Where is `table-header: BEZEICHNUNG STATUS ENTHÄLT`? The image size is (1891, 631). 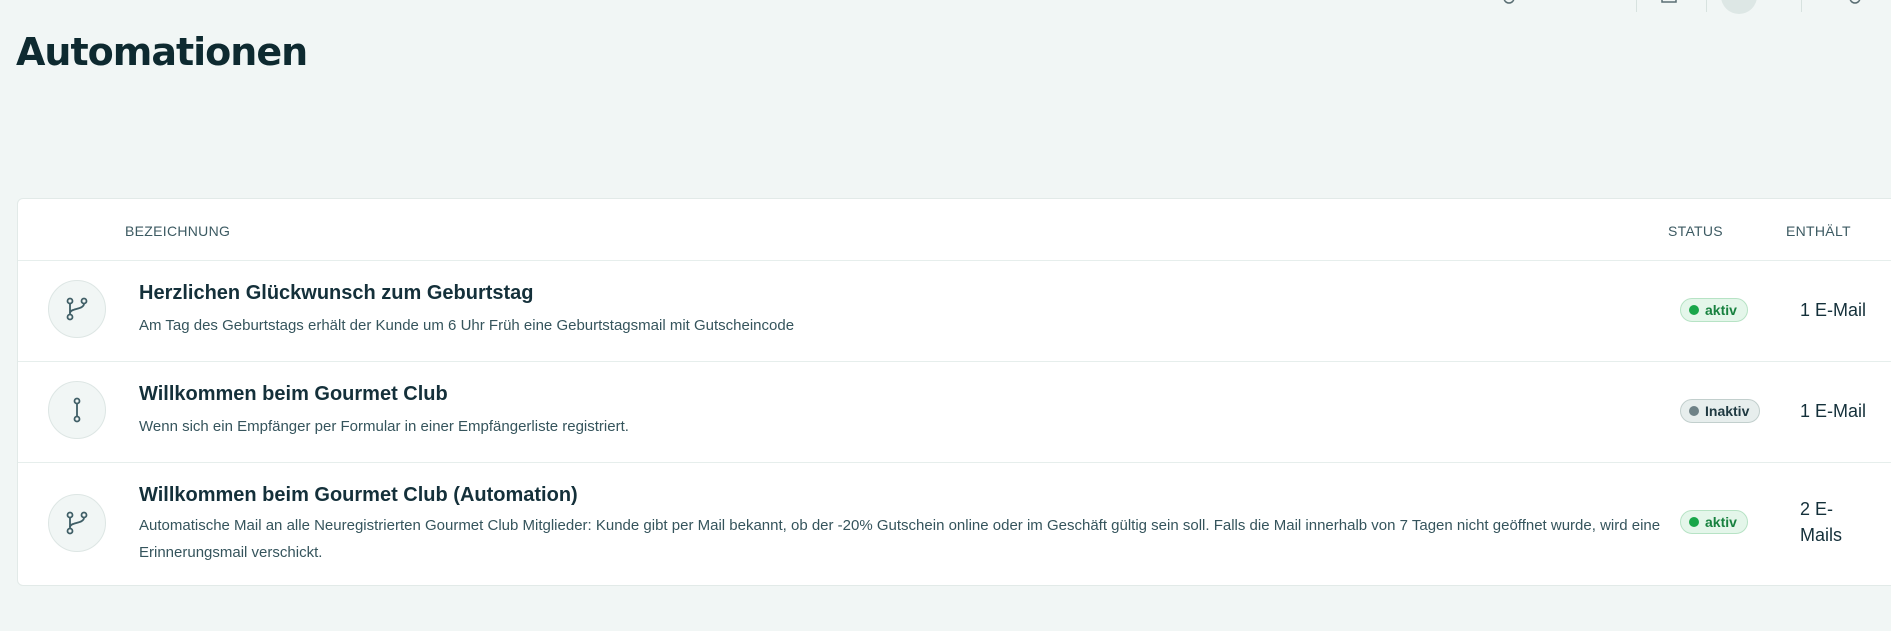 table-header: BEZEICHNUNG STATUS ENTHÄLT is located at coordinates (954, 230).